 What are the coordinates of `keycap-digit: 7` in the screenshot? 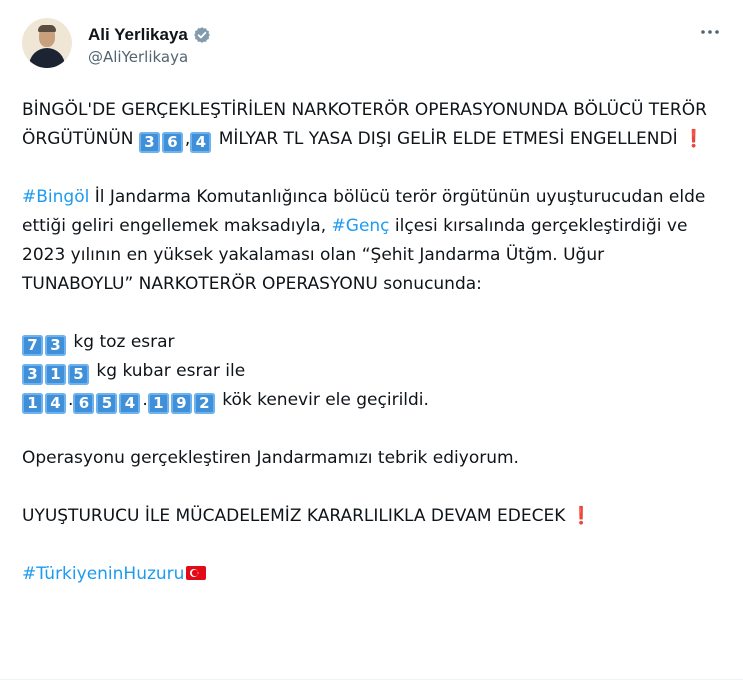 It's located at (32, 345).